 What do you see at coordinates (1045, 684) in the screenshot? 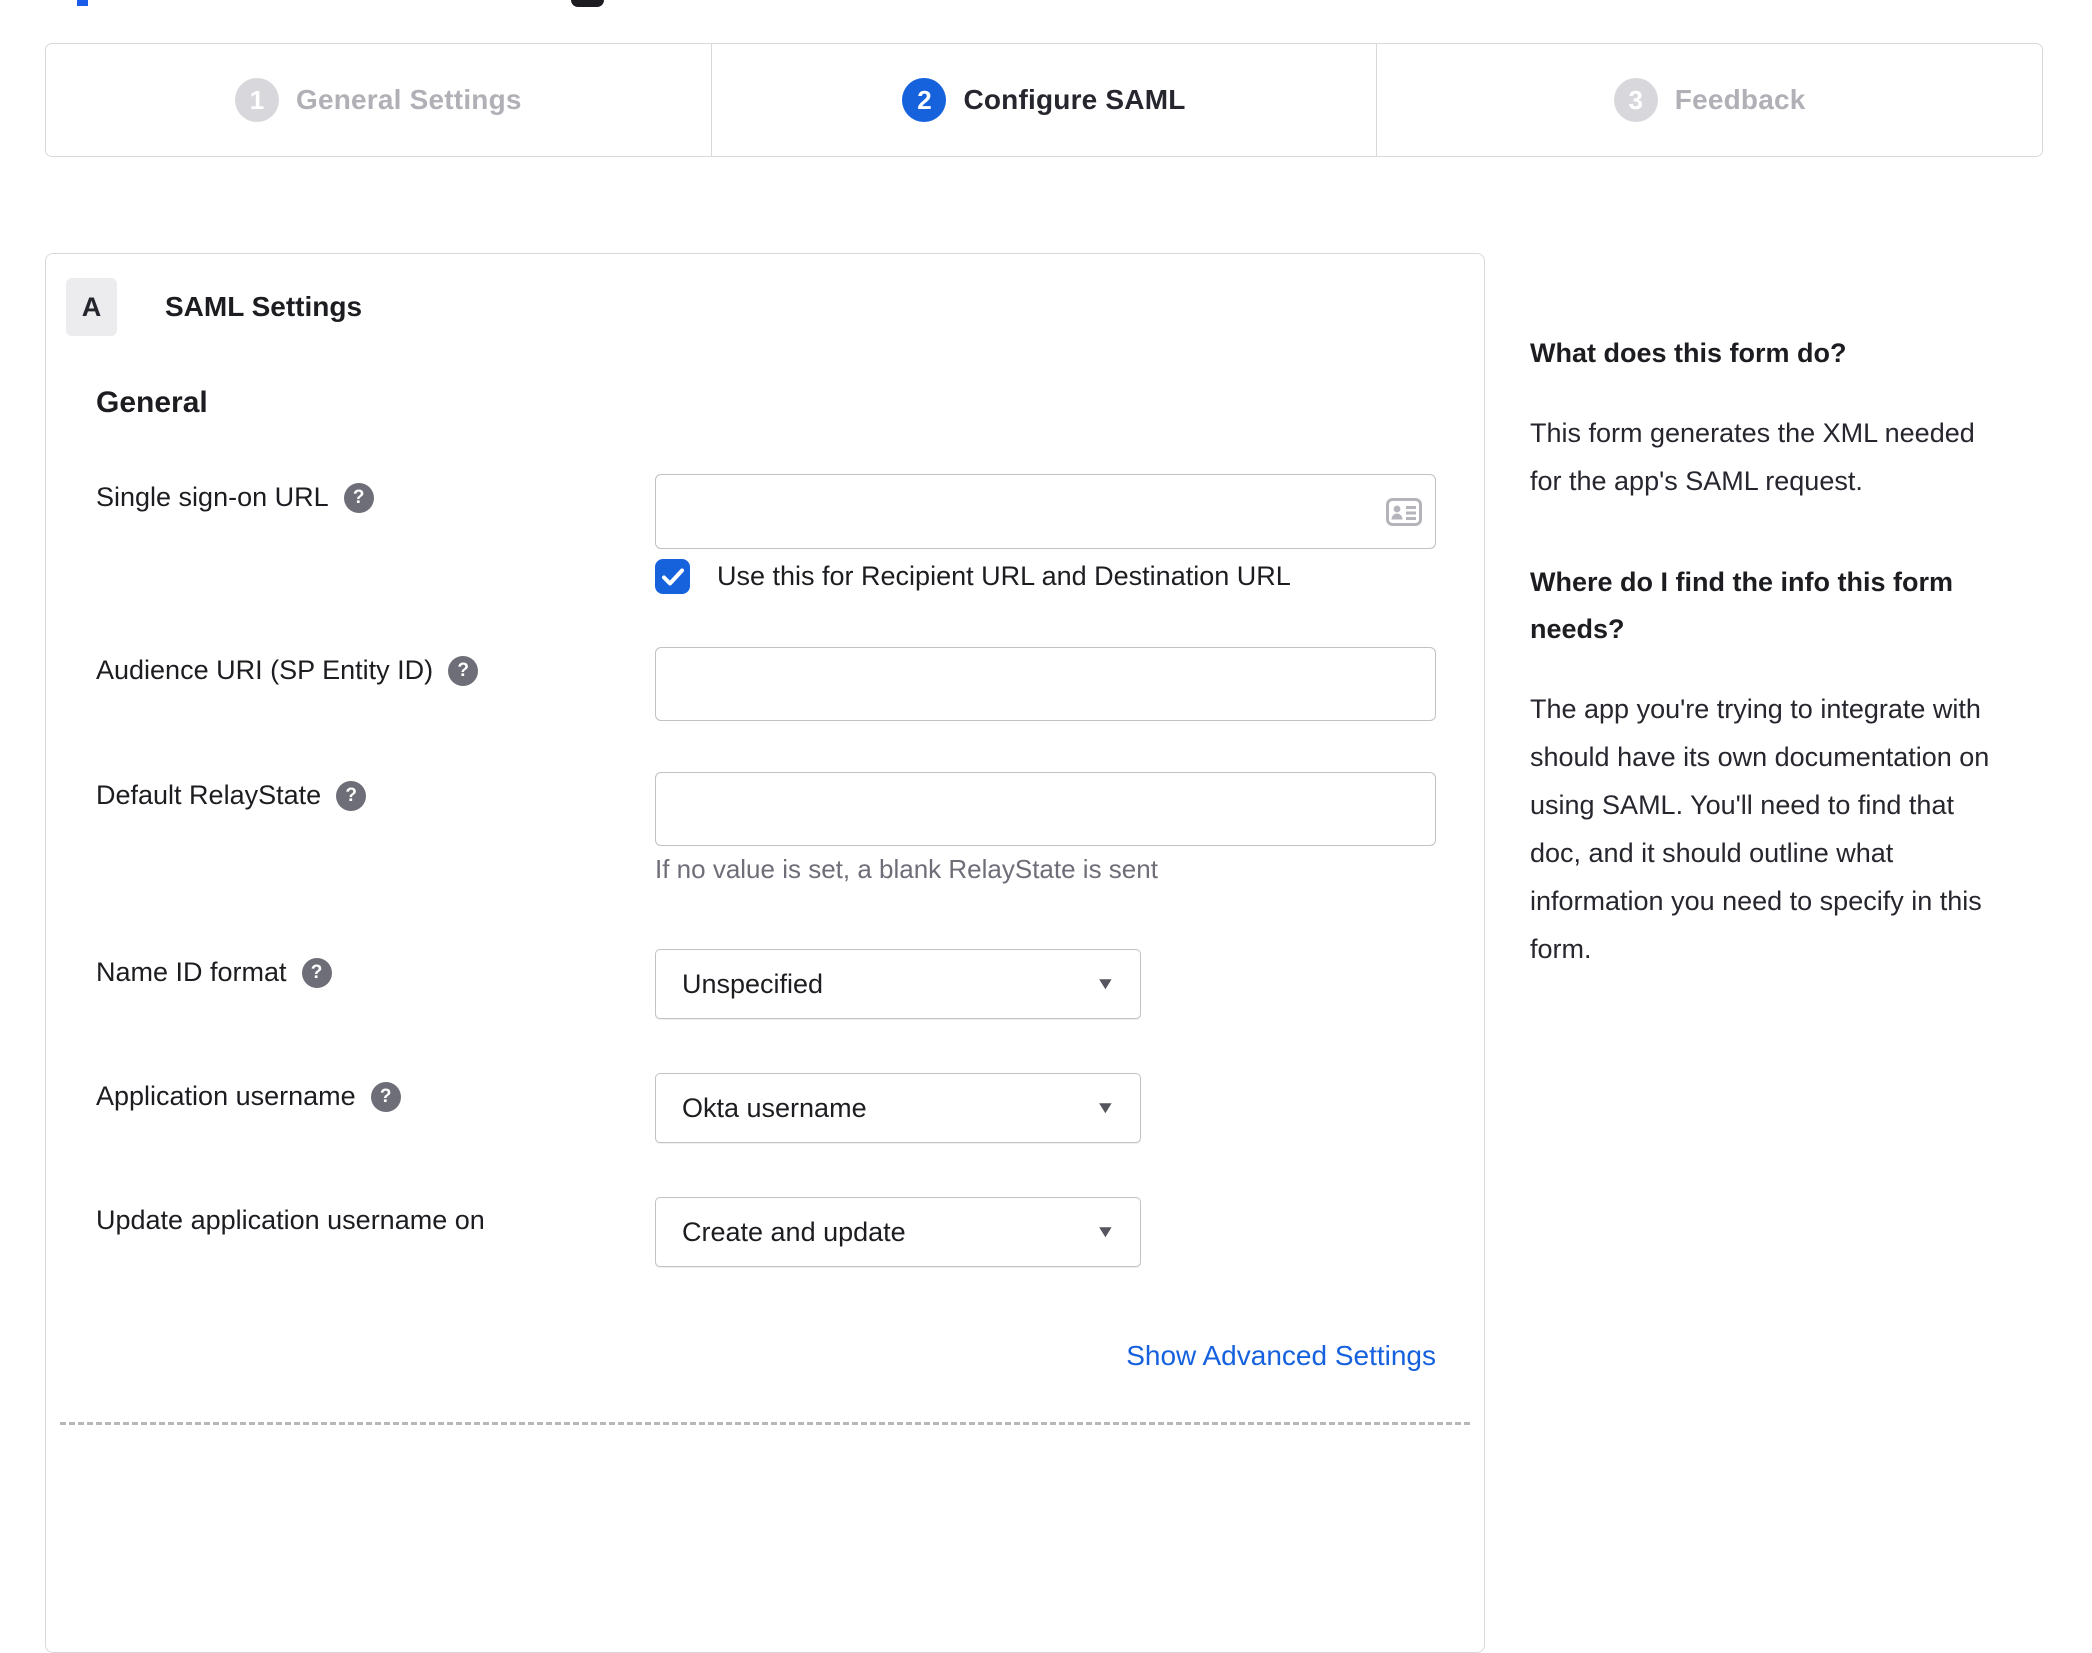
I see `audience-uri-input` at bounding box center [1045, 684].